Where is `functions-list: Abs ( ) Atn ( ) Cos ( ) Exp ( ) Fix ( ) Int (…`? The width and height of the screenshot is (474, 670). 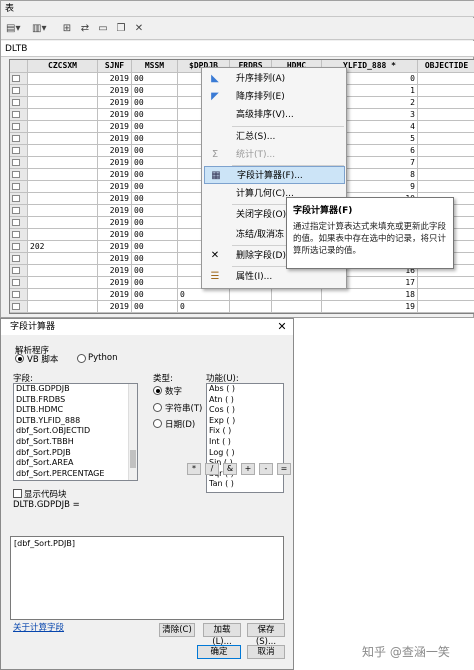 functions-list: Abs ( ) Atn ( ) Cos ( ) Exp ( ) Fix ( ) Int (… is located at coordinates (245, 438).